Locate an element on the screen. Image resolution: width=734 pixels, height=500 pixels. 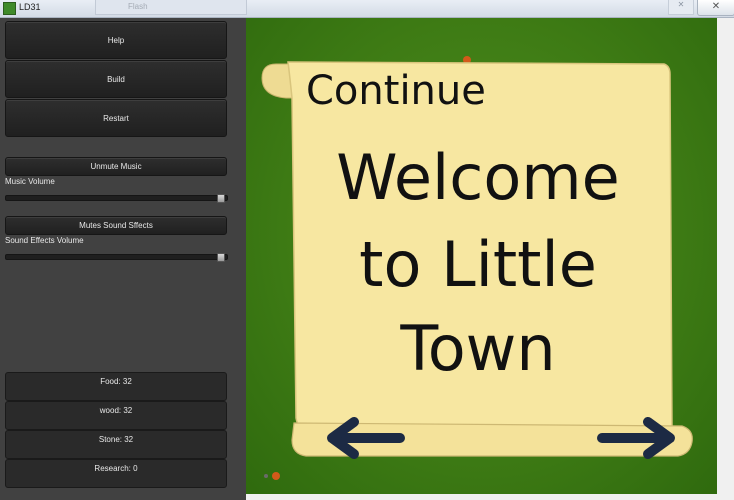
scroll-top-roll is located at coordinates (277, 81).